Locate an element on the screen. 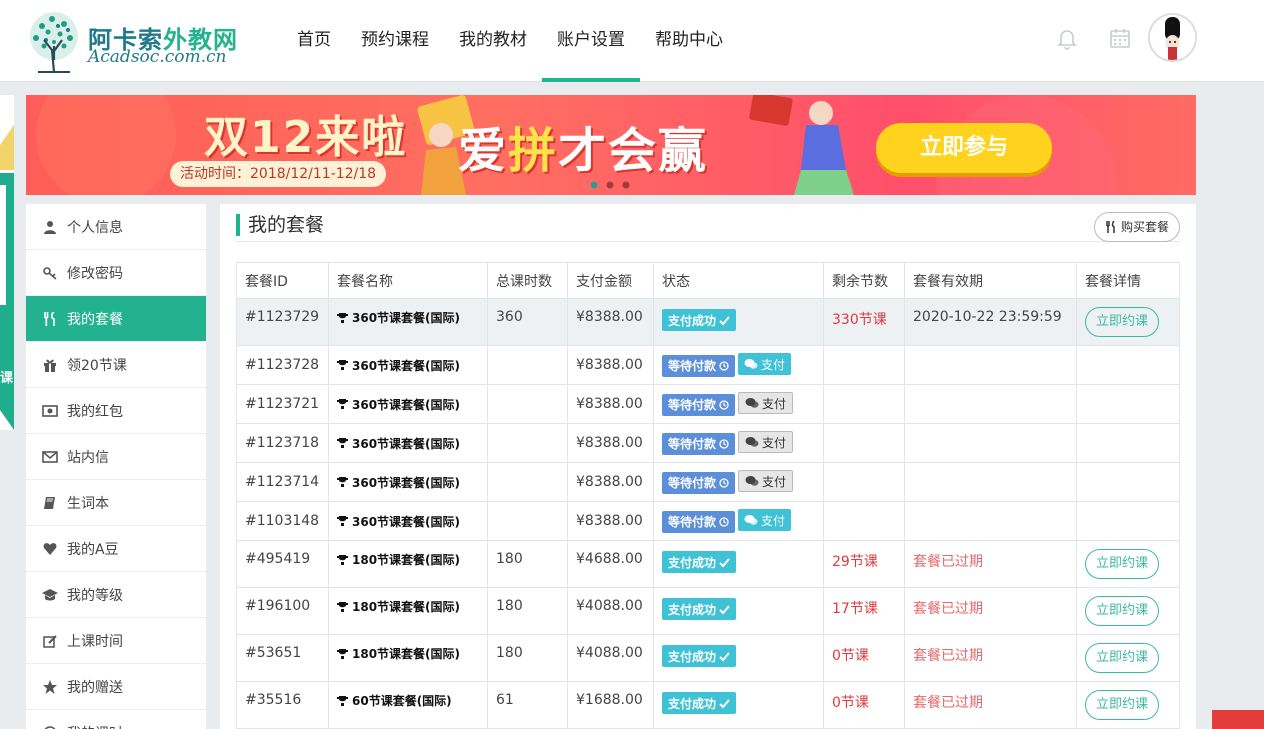  logo-tree-icon is located at coordinates (54, 42).